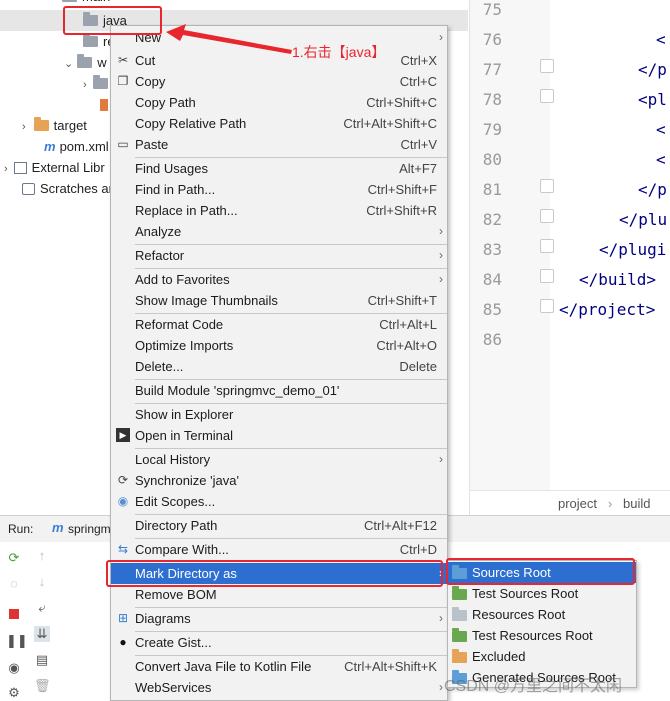 This screenshot has width=670, height=701. Describe the element at coordinates (96, 2) in the screenshot. I see `tree-label: main` at that location.